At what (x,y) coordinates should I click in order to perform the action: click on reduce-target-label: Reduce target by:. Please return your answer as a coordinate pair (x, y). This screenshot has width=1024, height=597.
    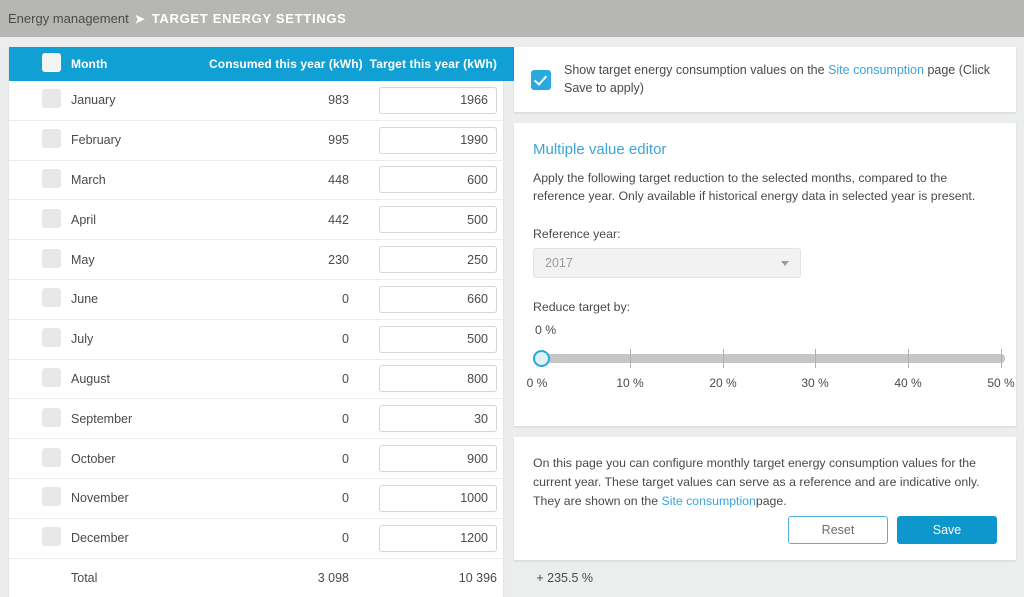
    Looking at the image, I should click on (582, 307).